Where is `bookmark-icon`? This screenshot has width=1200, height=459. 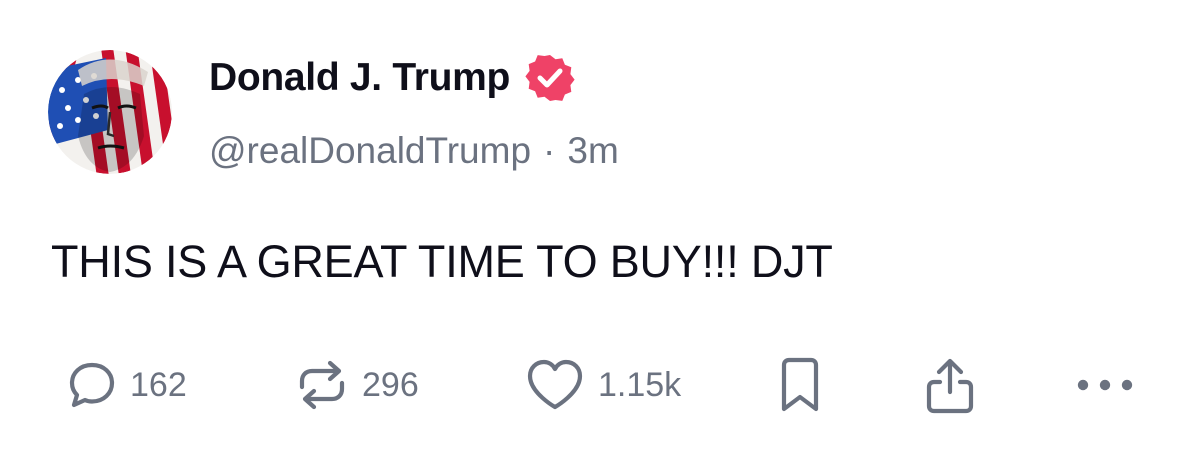
bookmark-icon is located at coordinates (800, 384).